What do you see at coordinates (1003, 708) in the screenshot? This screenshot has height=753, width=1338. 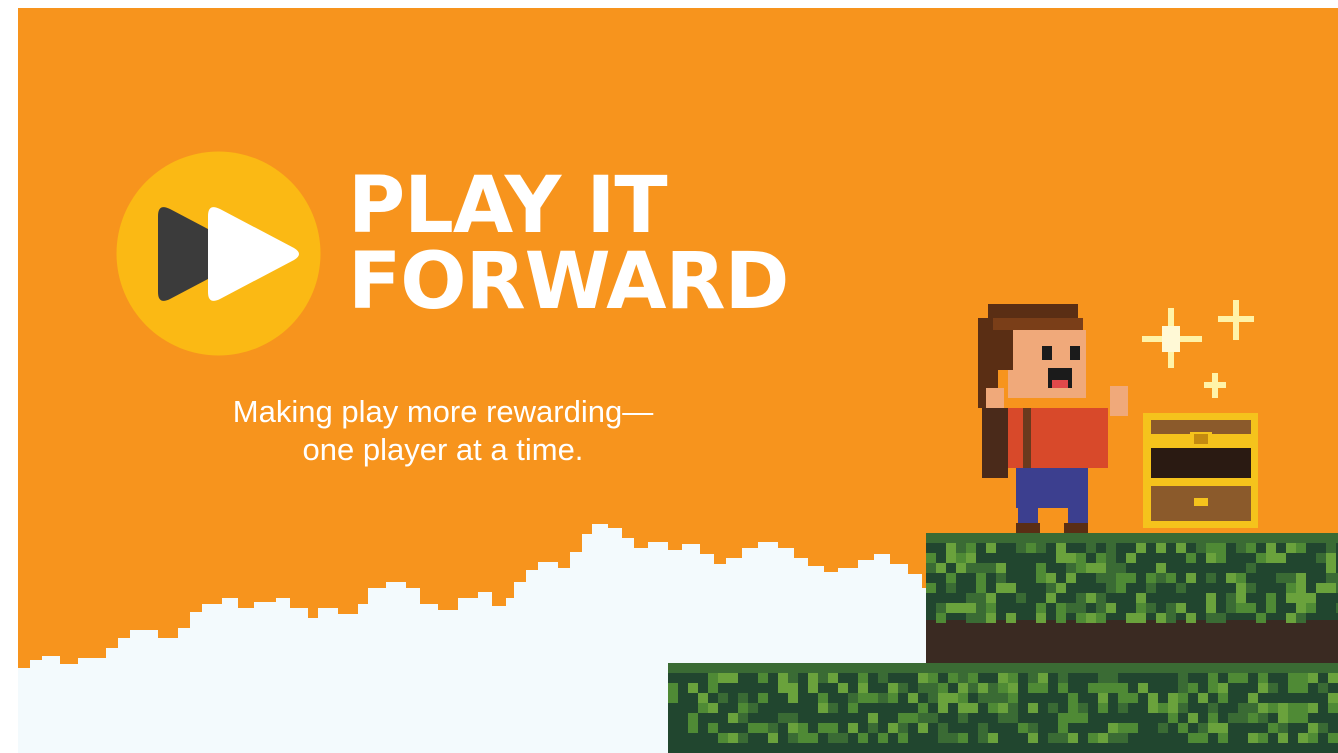 I see `lower-platform` at bounding box center [1003, 708].